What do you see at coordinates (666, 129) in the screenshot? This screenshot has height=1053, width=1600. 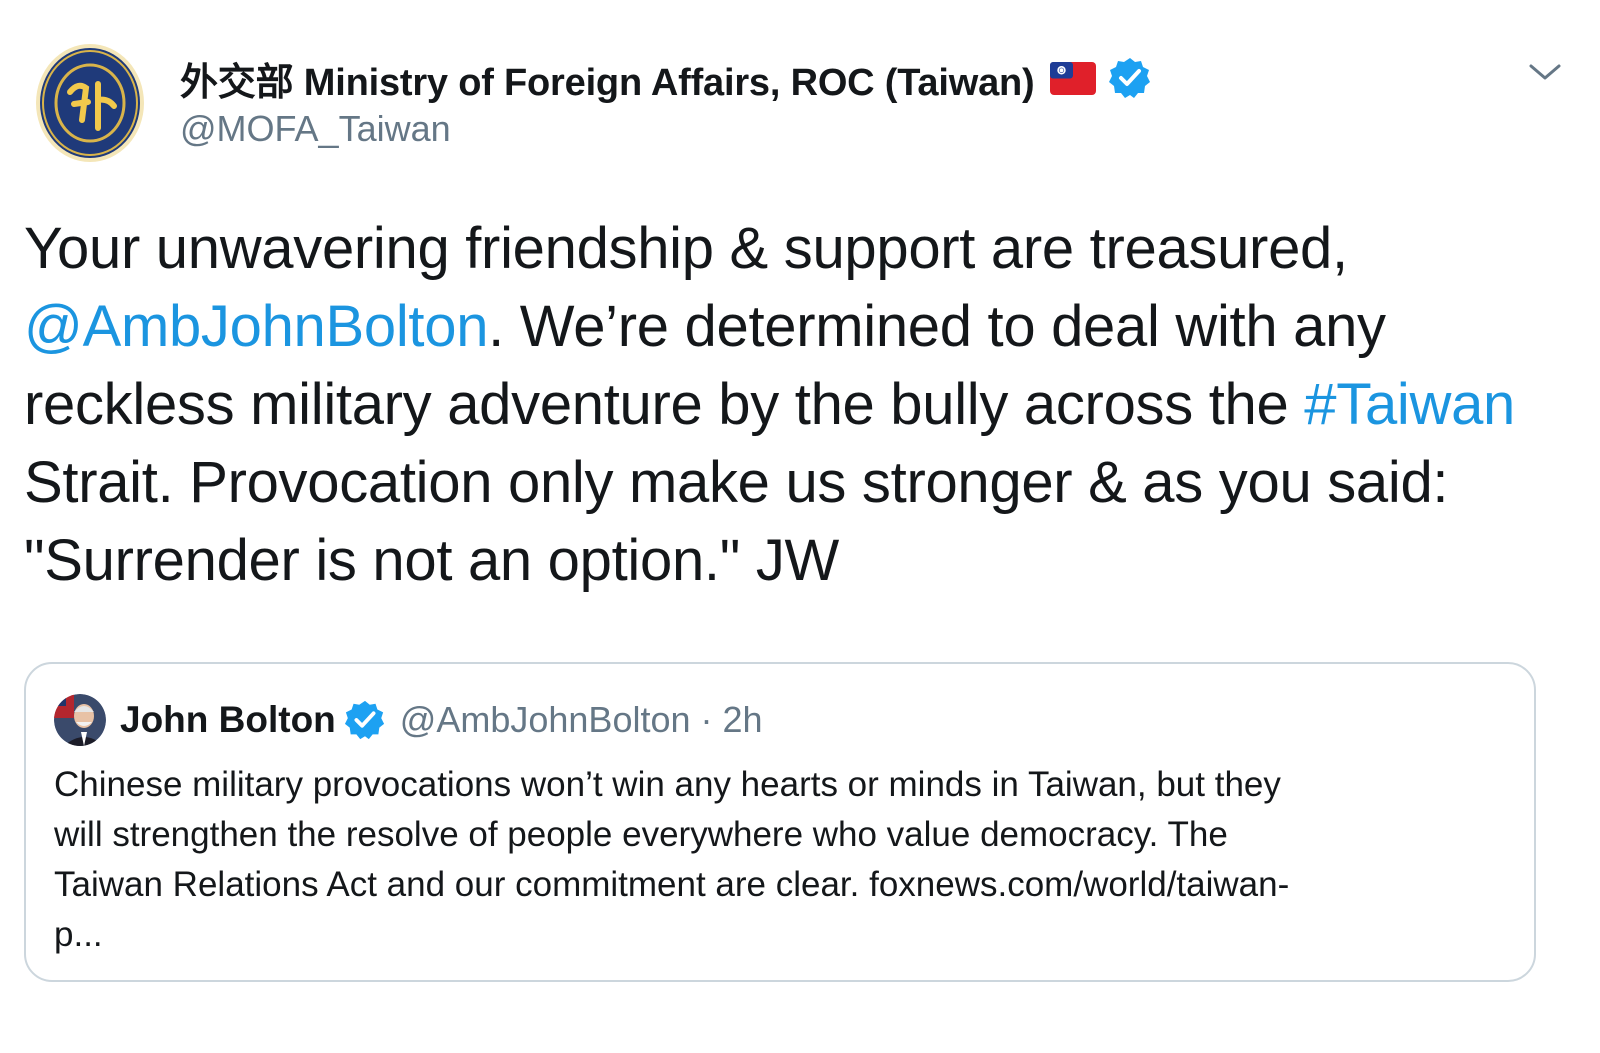 I see `author-handle: @MOFA_Taiwan` at bounding box center [666, 129].